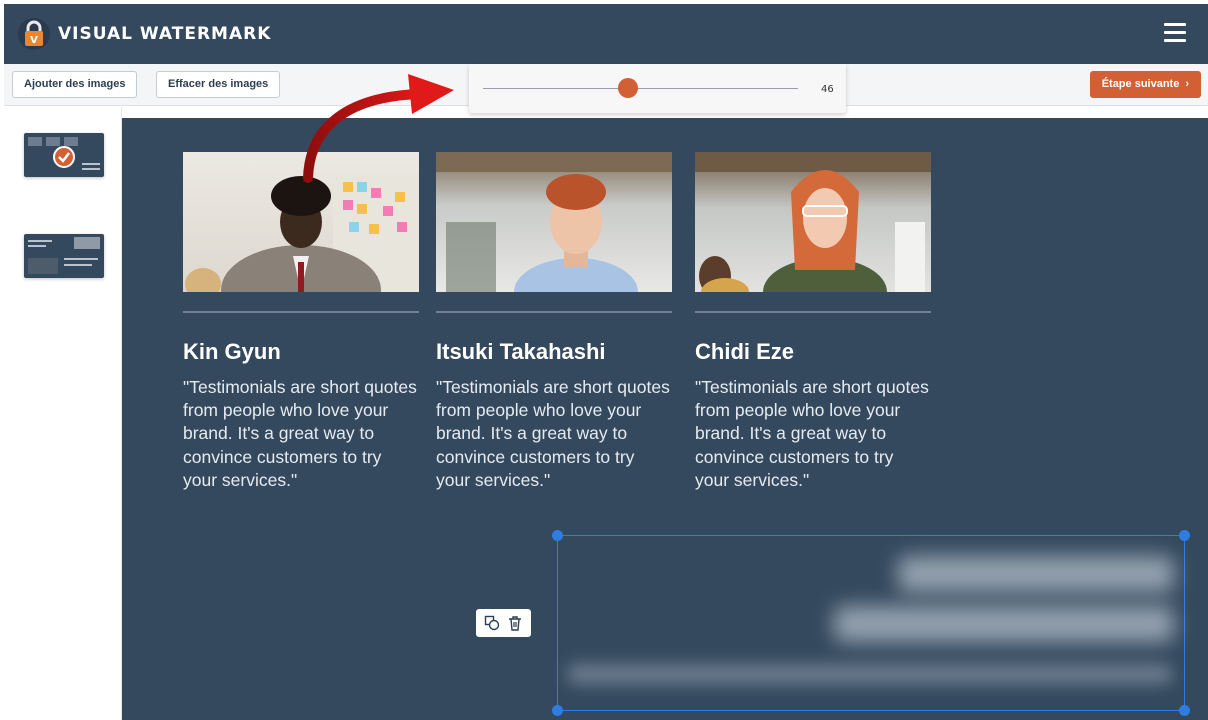 The image size is (1208, 720). I want to click on red-arrow-annotation, so click(378, 128).